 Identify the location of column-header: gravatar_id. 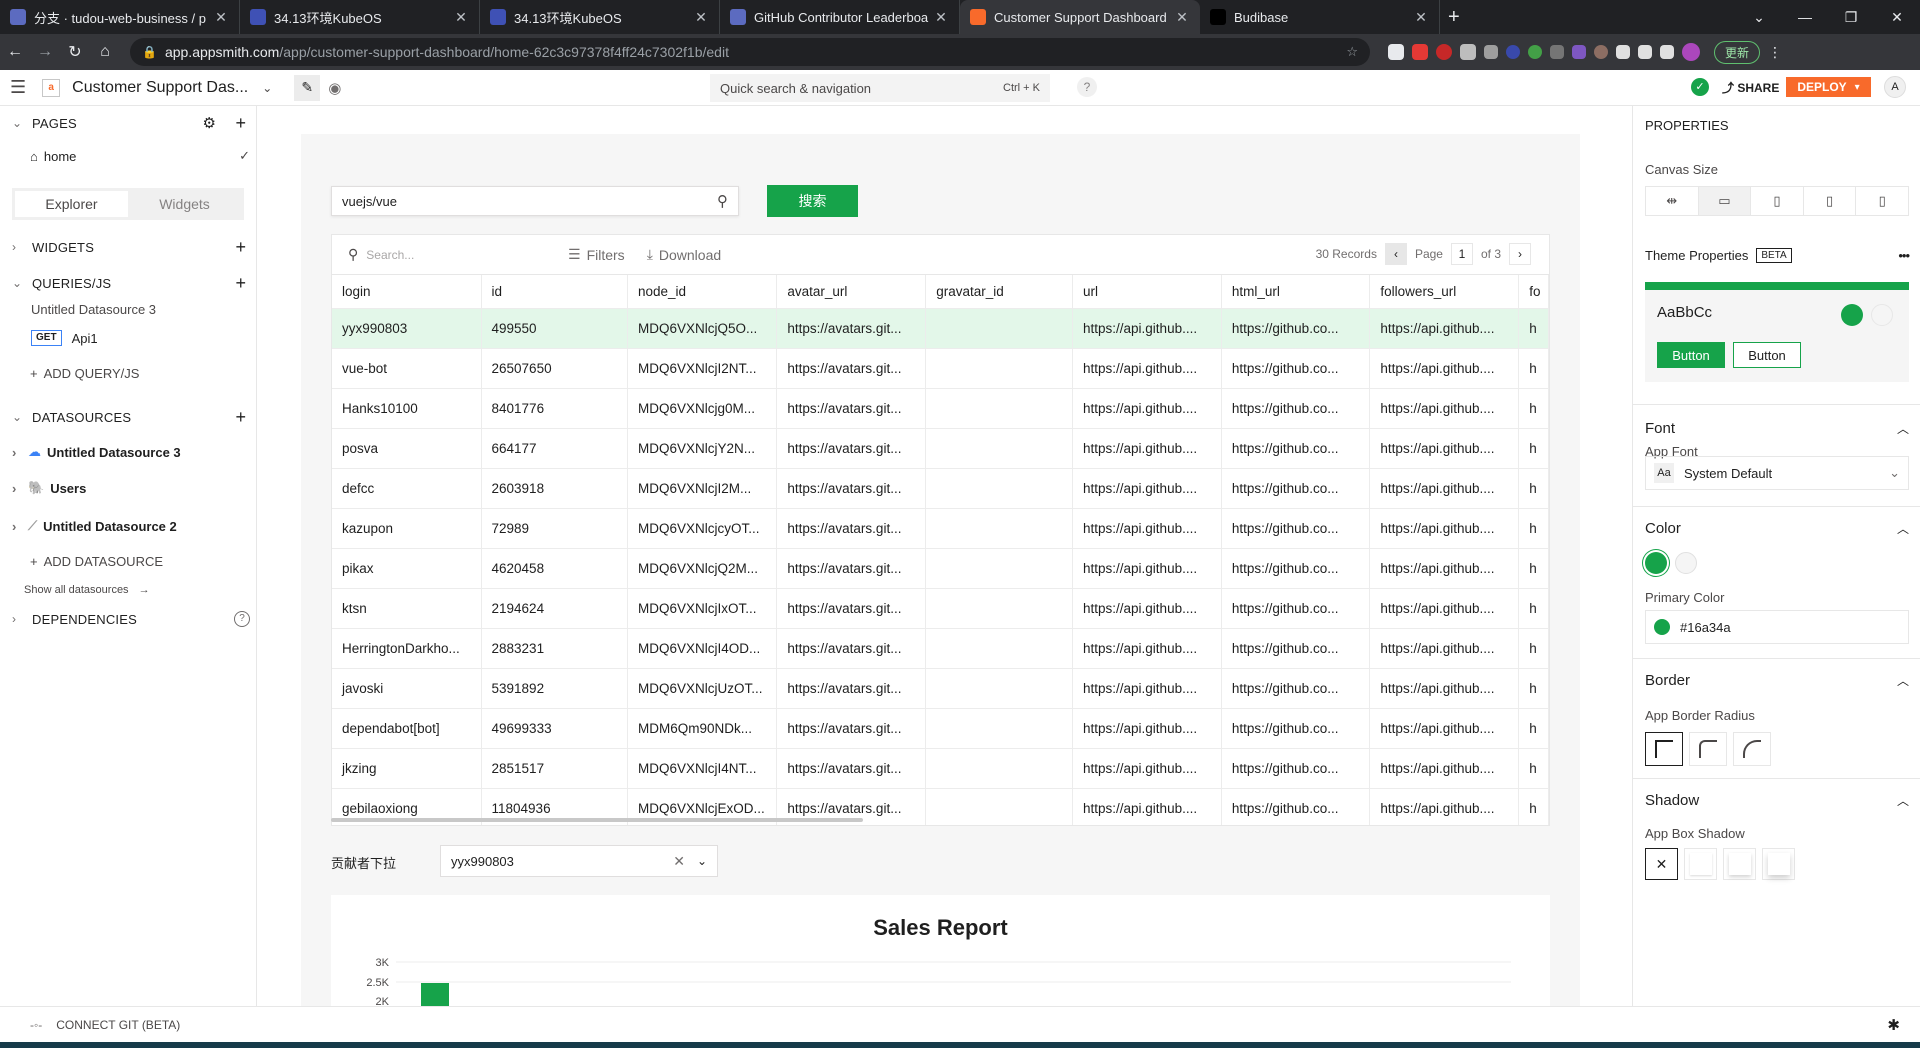
(999, 292).